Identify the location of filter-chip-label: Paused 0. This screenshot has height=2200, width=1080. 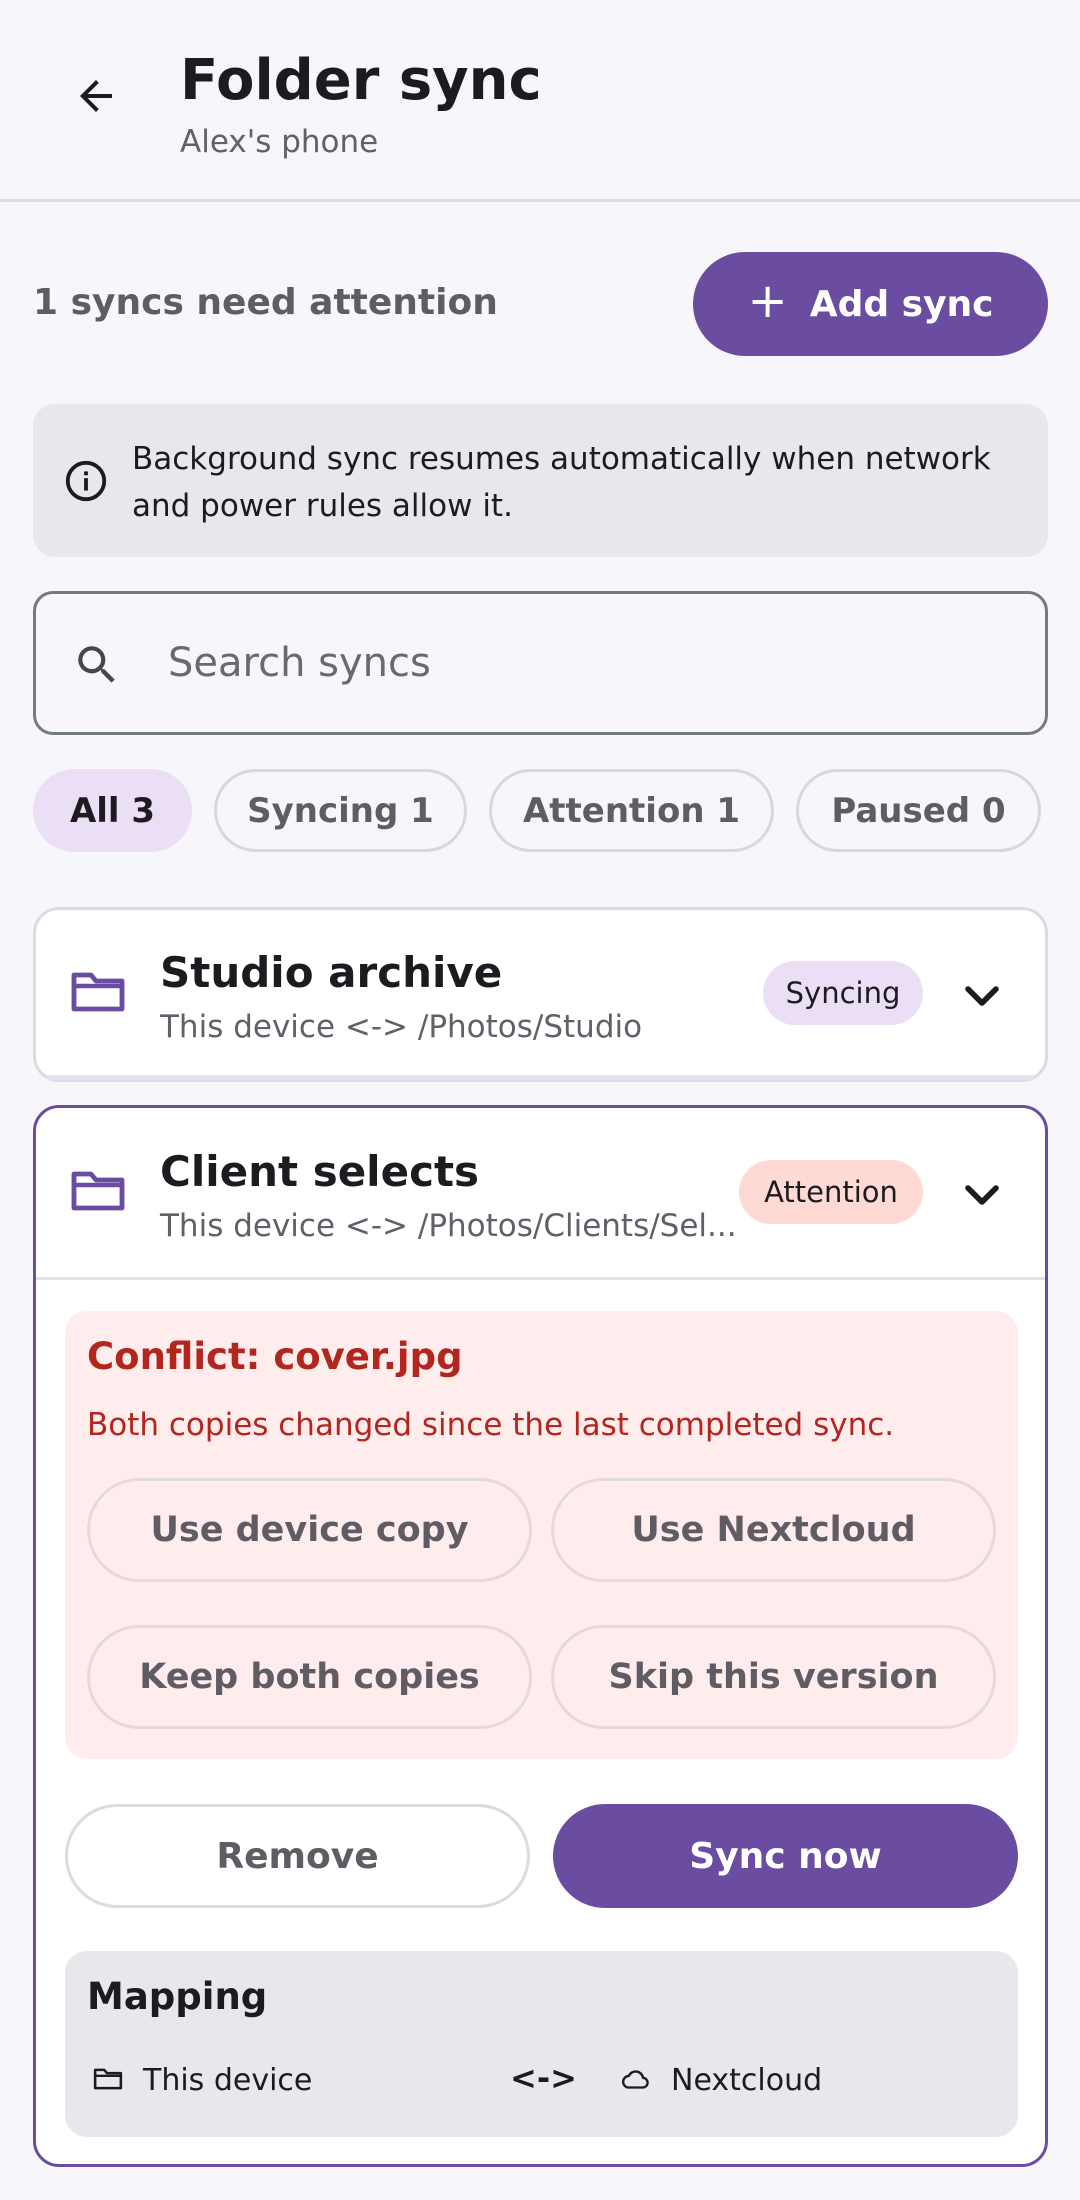
(918, 810).